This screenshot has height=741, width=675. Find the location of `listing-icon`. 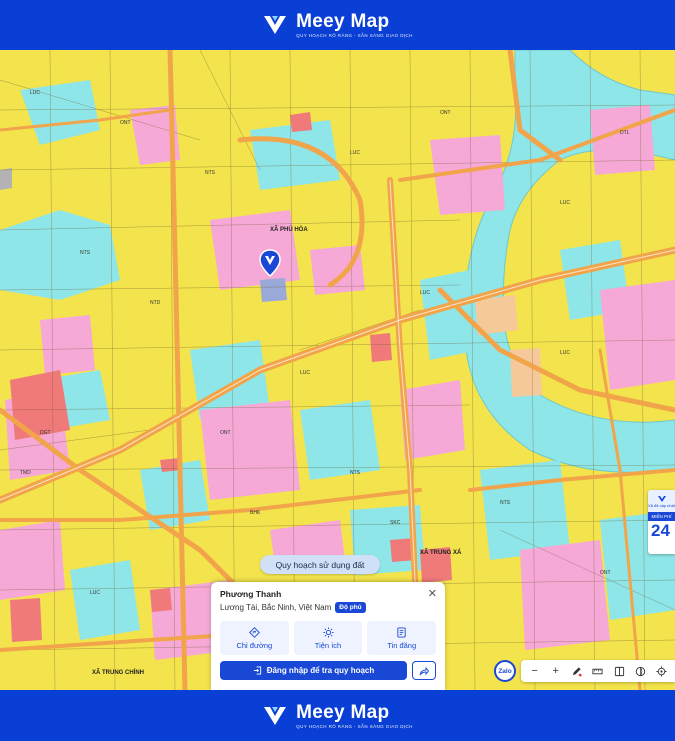

listing-icon is located at coordinates (401, 632).